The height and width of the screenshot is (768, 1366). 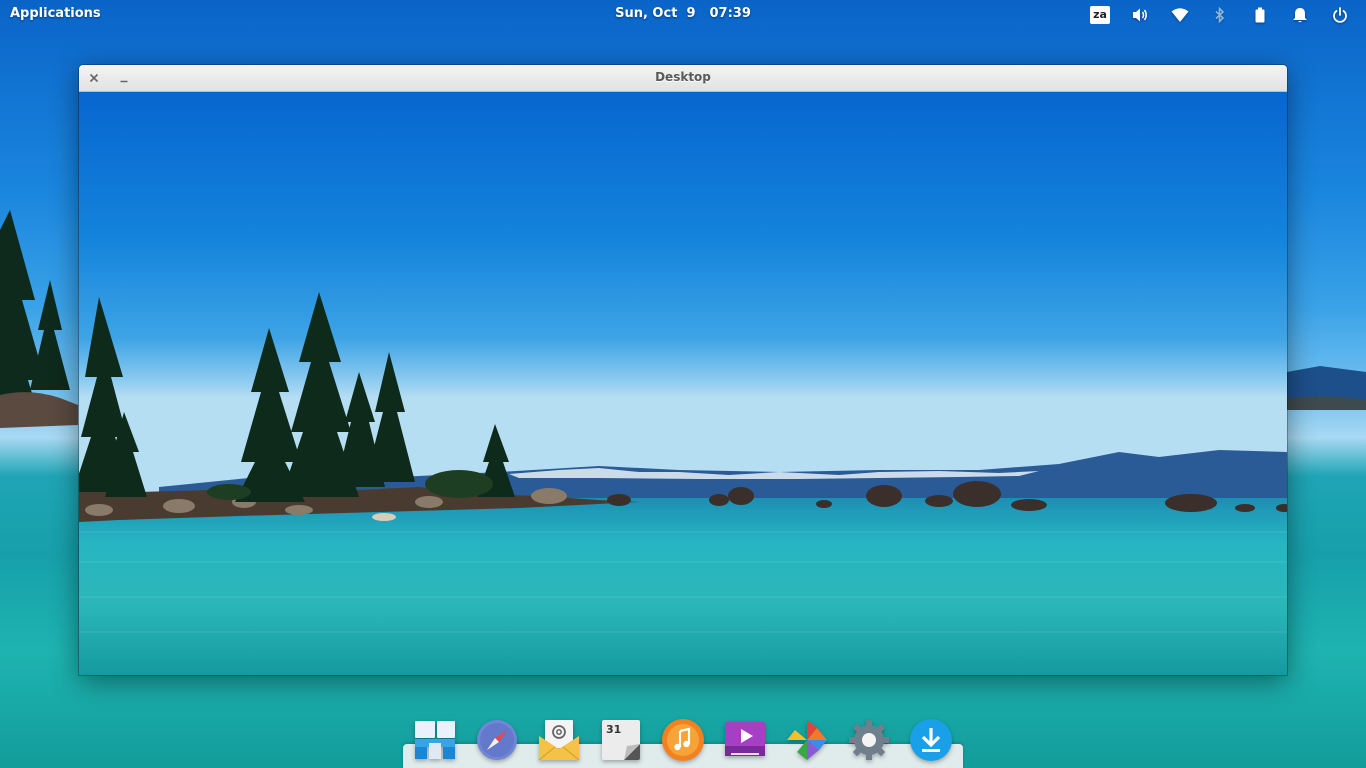 I want to click on network-indicator, so click(x=1180, y=15).